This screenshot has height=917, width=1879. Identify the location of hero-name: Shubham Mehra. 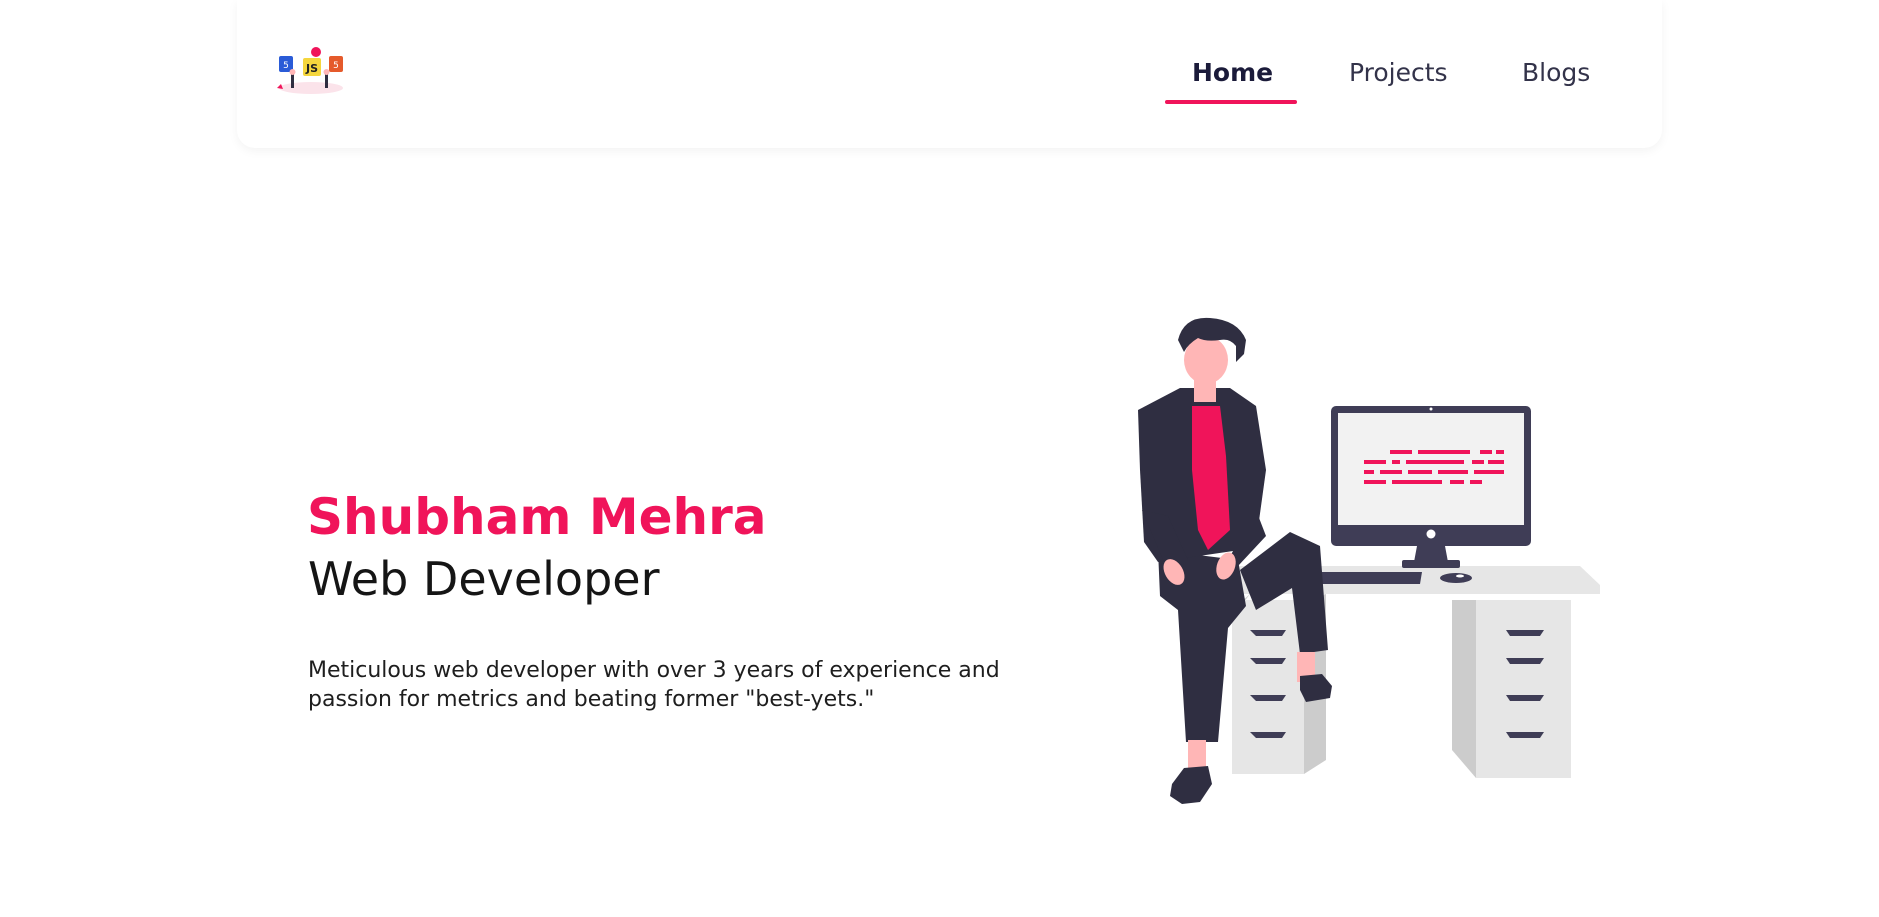
(537, 517).